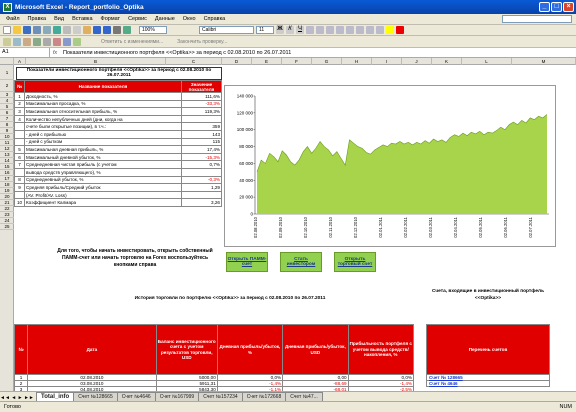  I want to click on summary-row-name: вывода средств управляющего), %, so click(103, 172).